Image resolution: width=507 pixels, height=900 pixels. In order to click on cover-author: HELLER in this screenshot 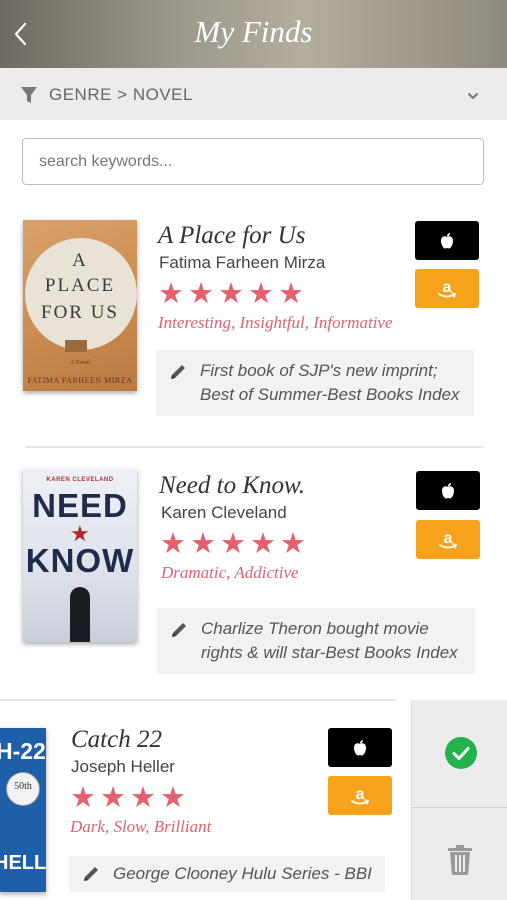, I will do `click(23, 863)`.